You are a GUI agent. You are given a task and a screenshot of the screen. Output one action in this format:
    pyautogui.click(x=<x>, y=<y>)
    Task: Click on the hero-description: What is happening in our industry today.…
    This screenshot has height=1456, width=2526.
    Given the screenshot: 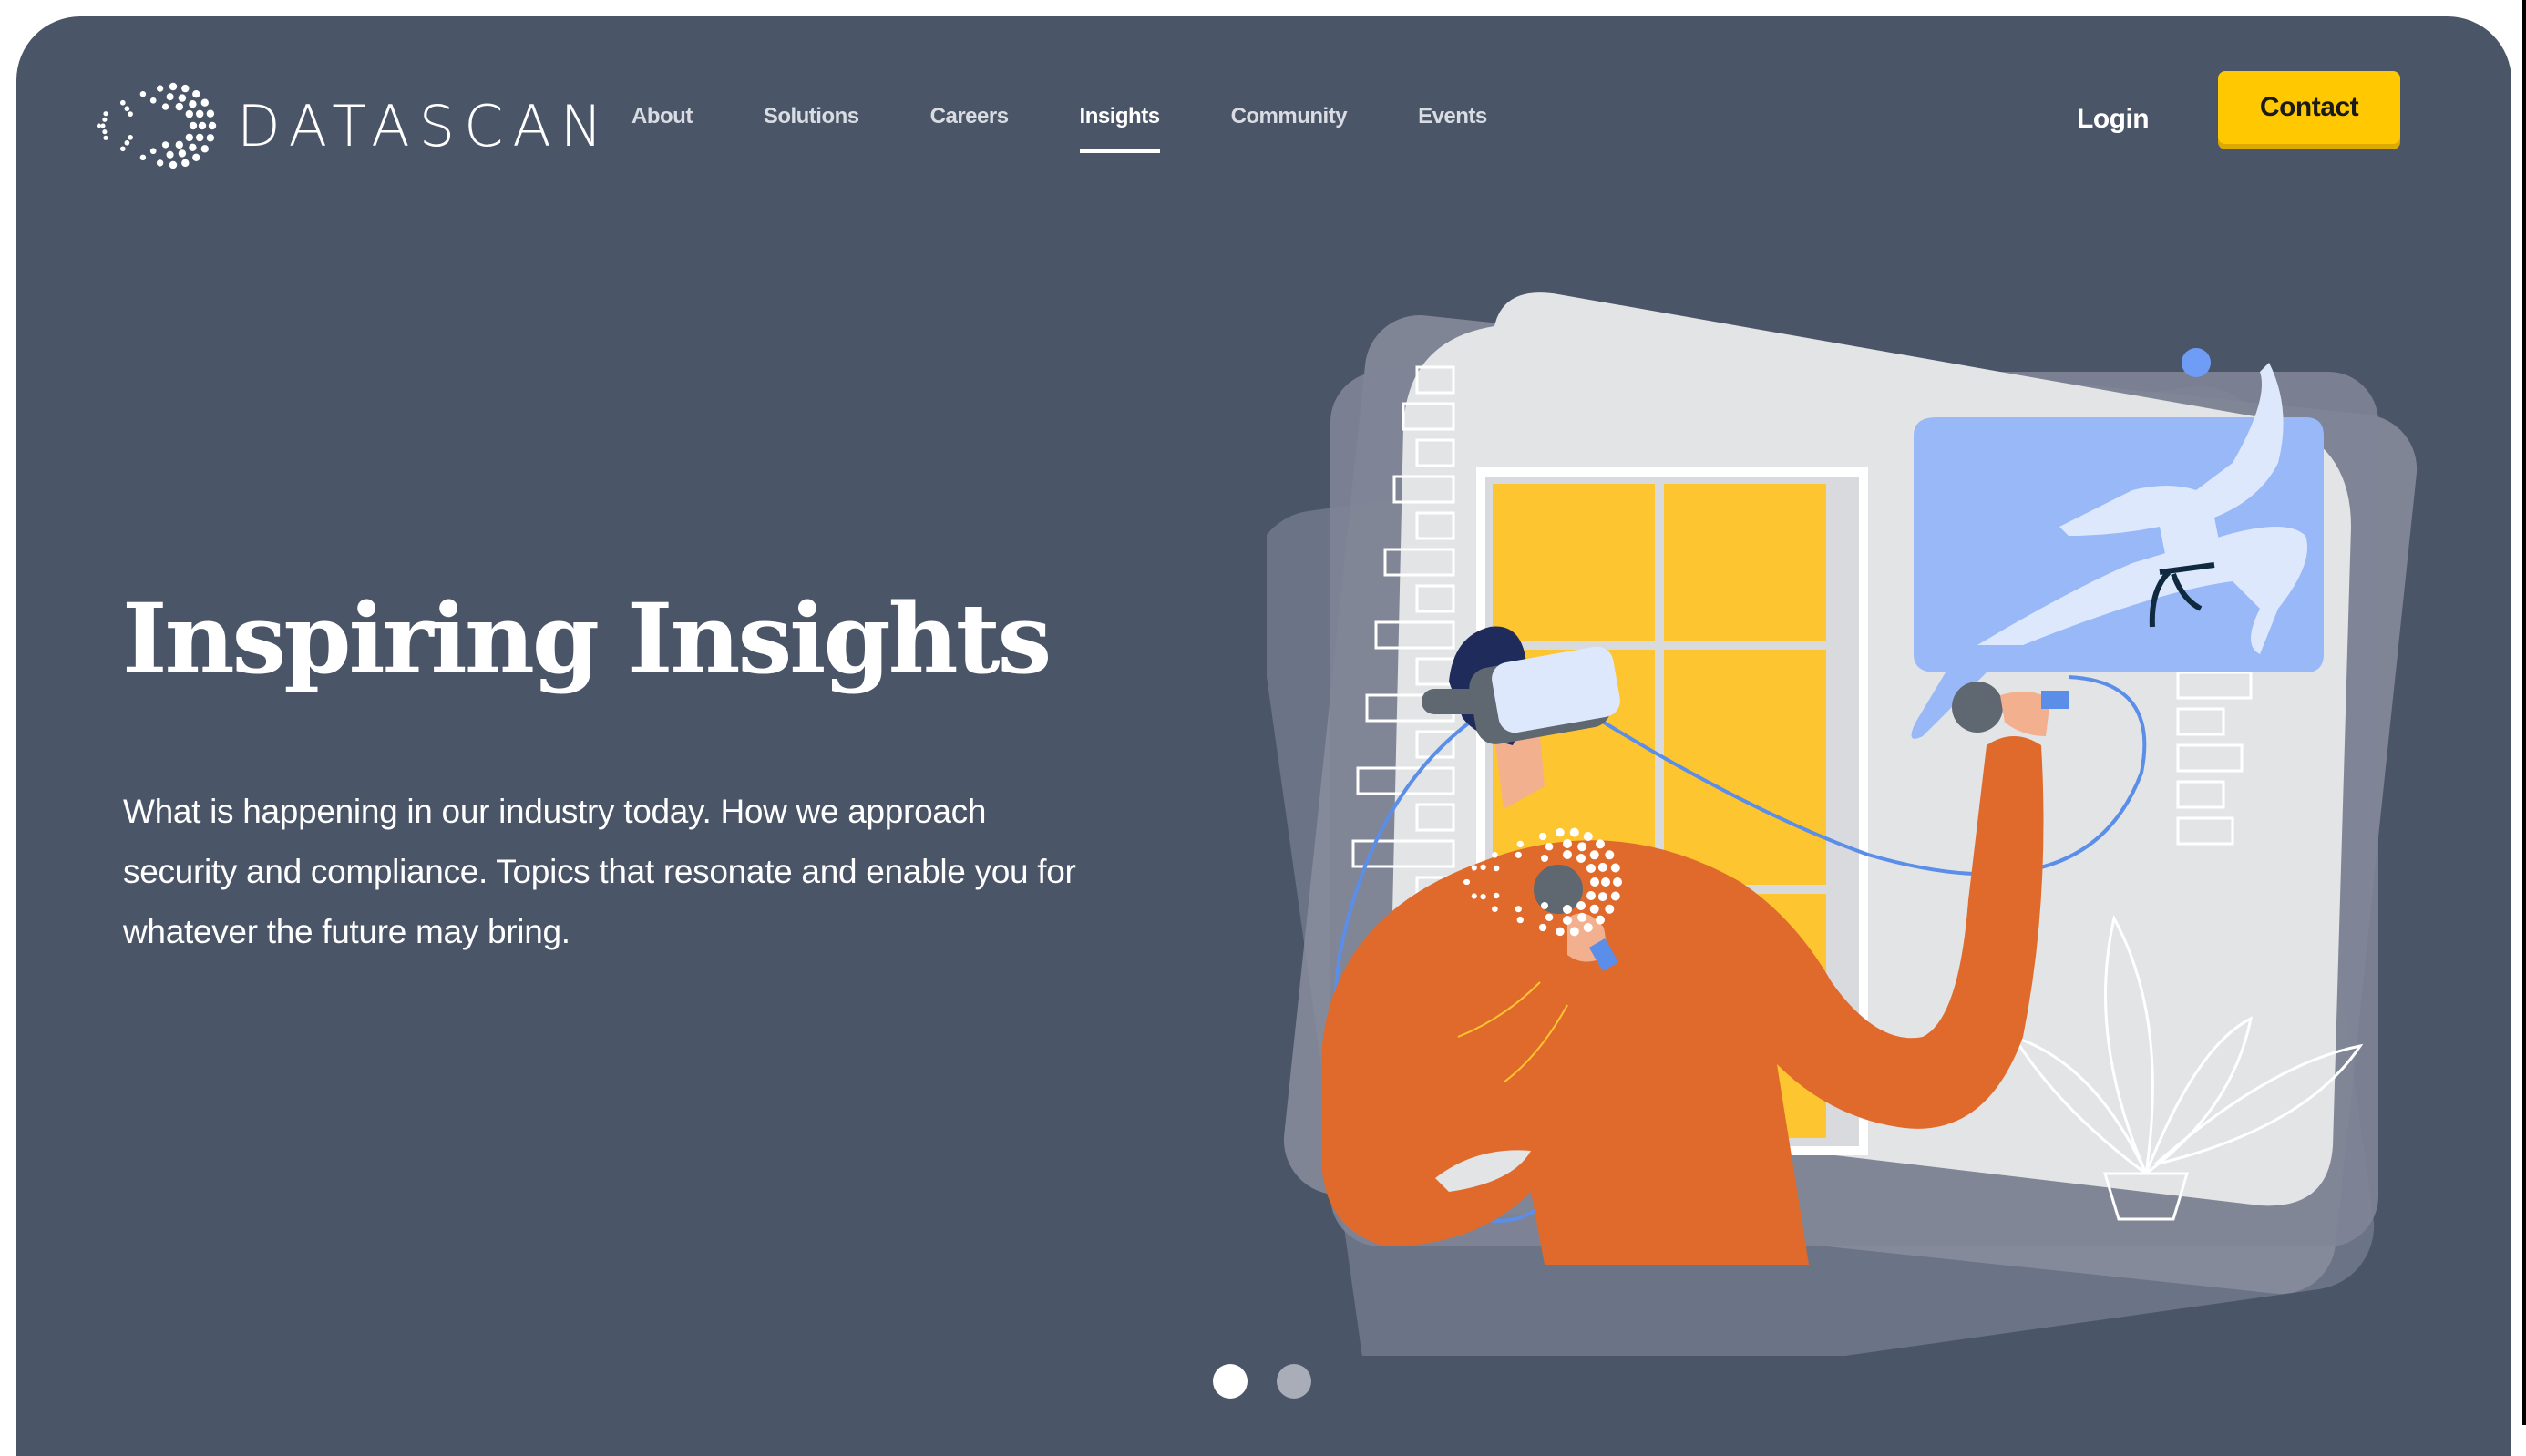 What is the action you would take?
    pyautogui.click(x=599, y=871)
    